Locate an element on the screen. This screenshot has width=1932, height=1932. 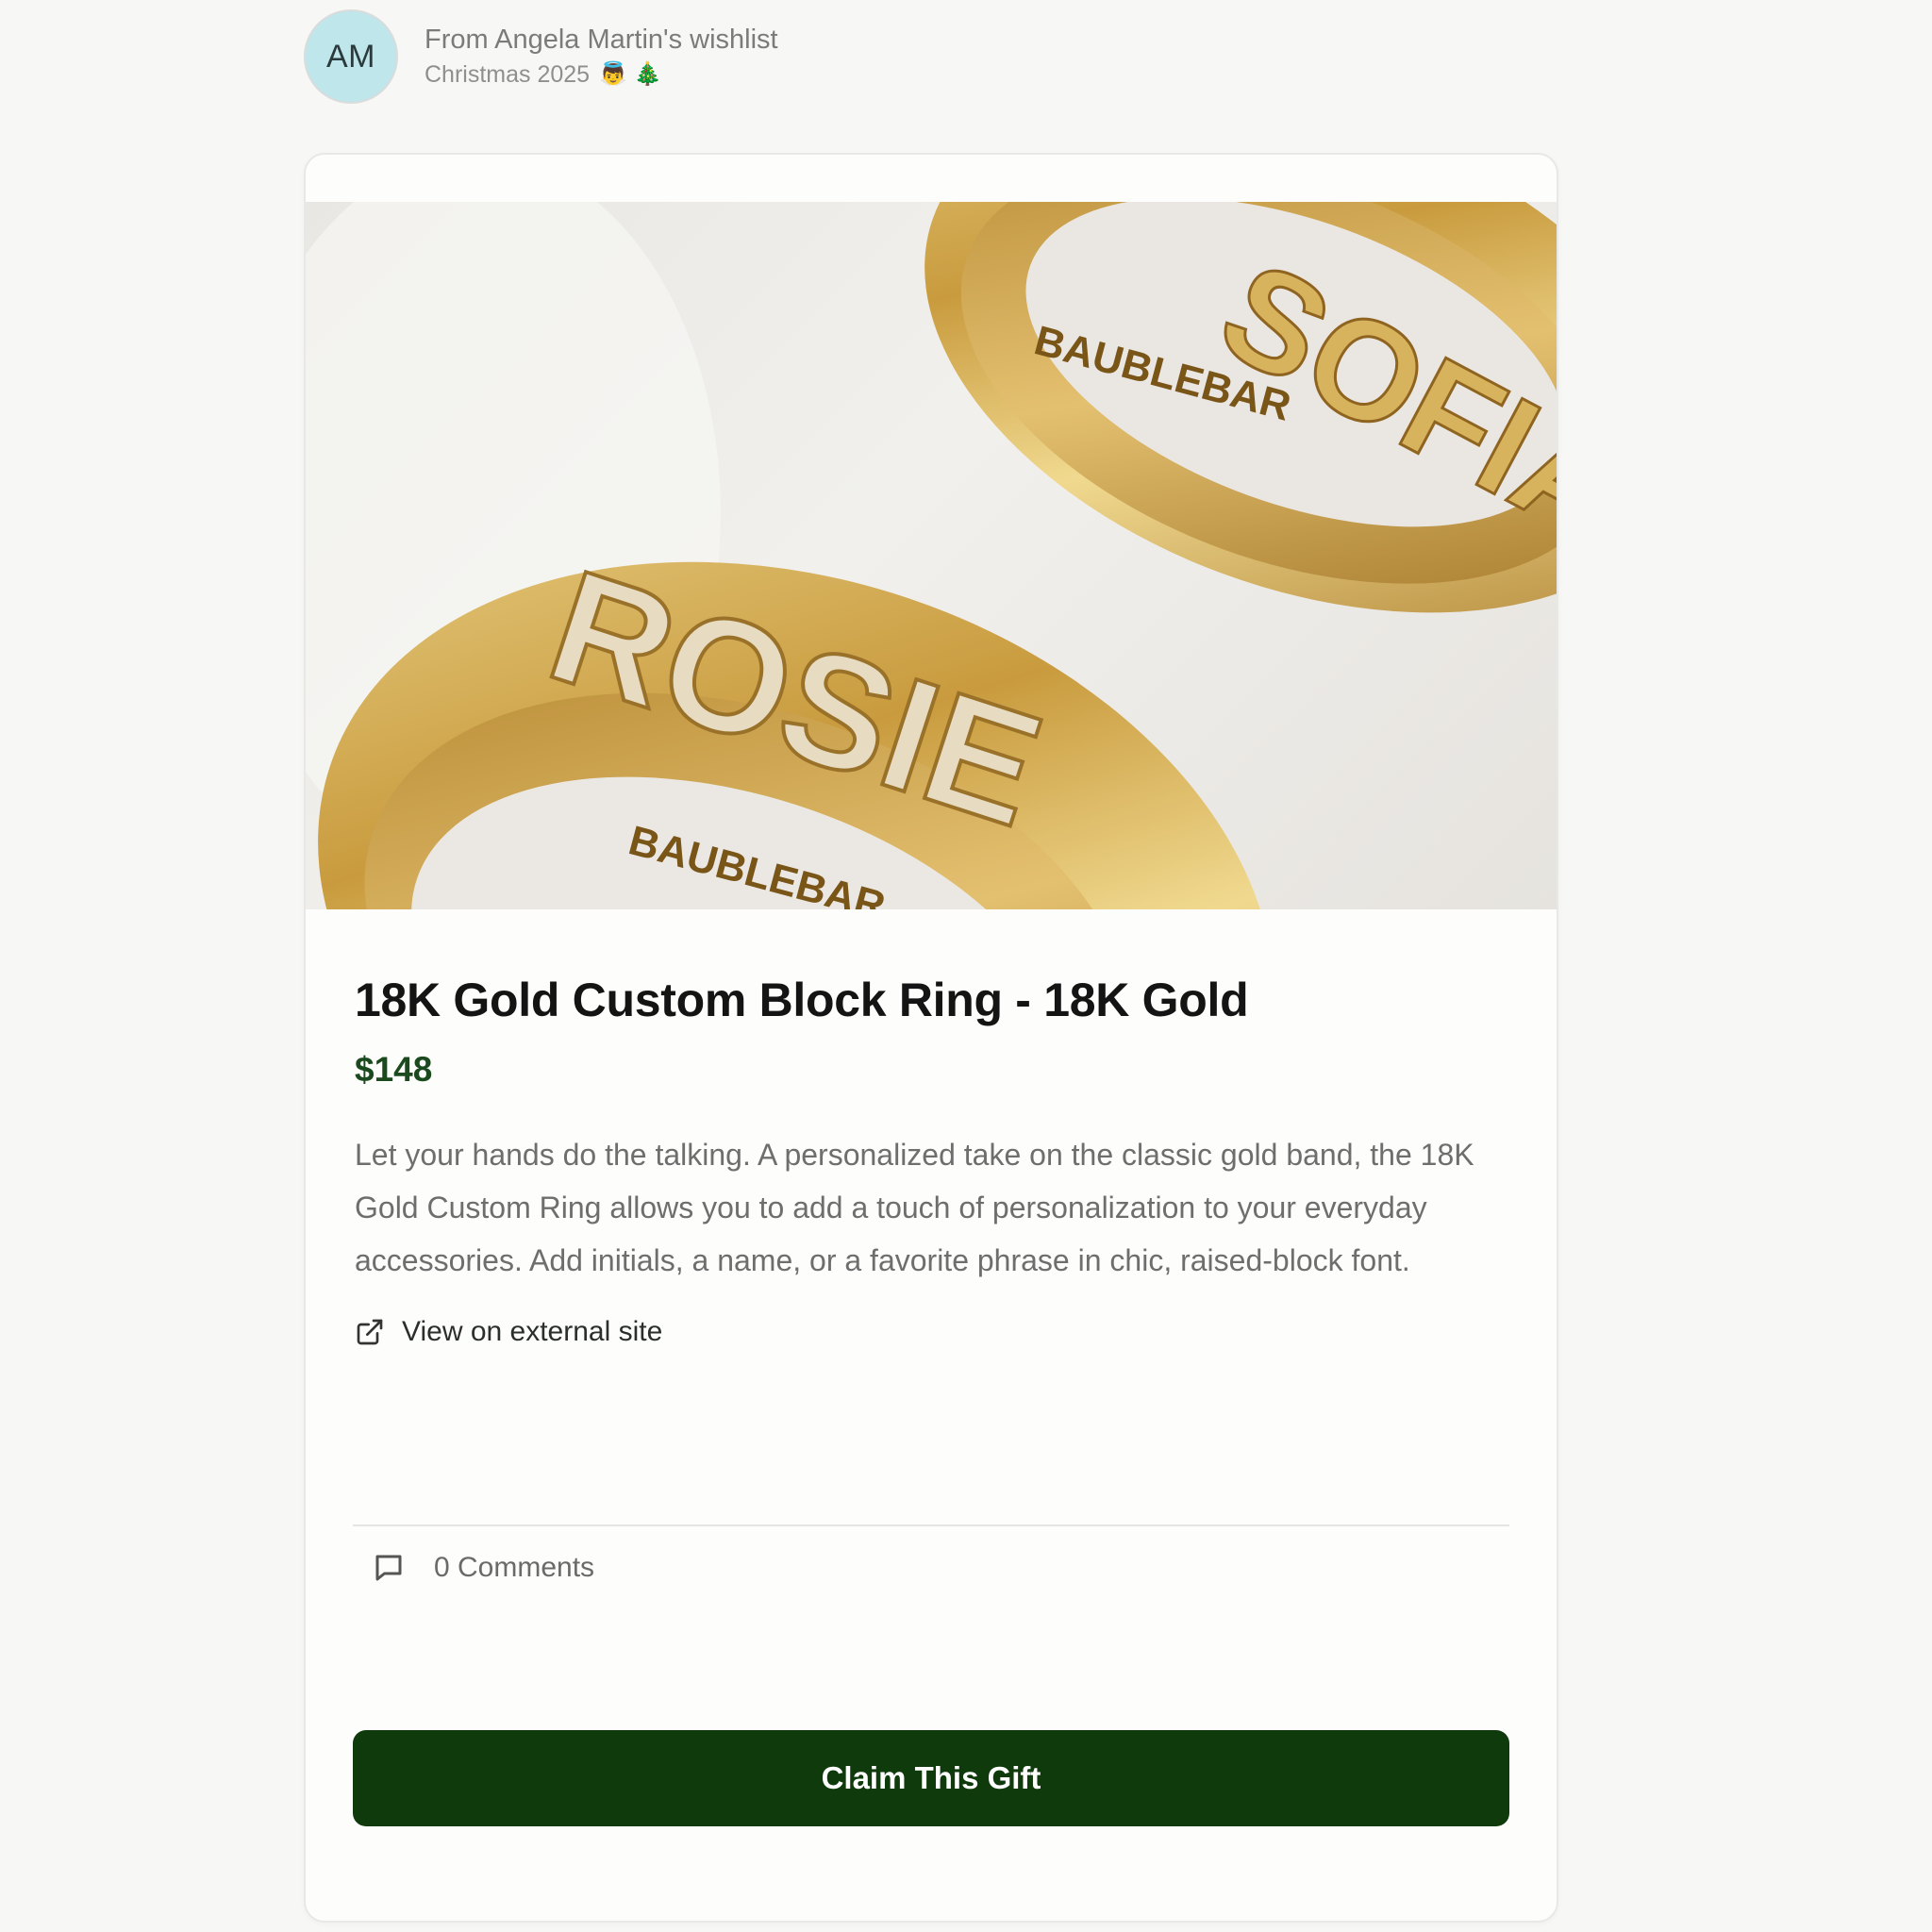
avatar: AM is located at coordinates (351, 57).